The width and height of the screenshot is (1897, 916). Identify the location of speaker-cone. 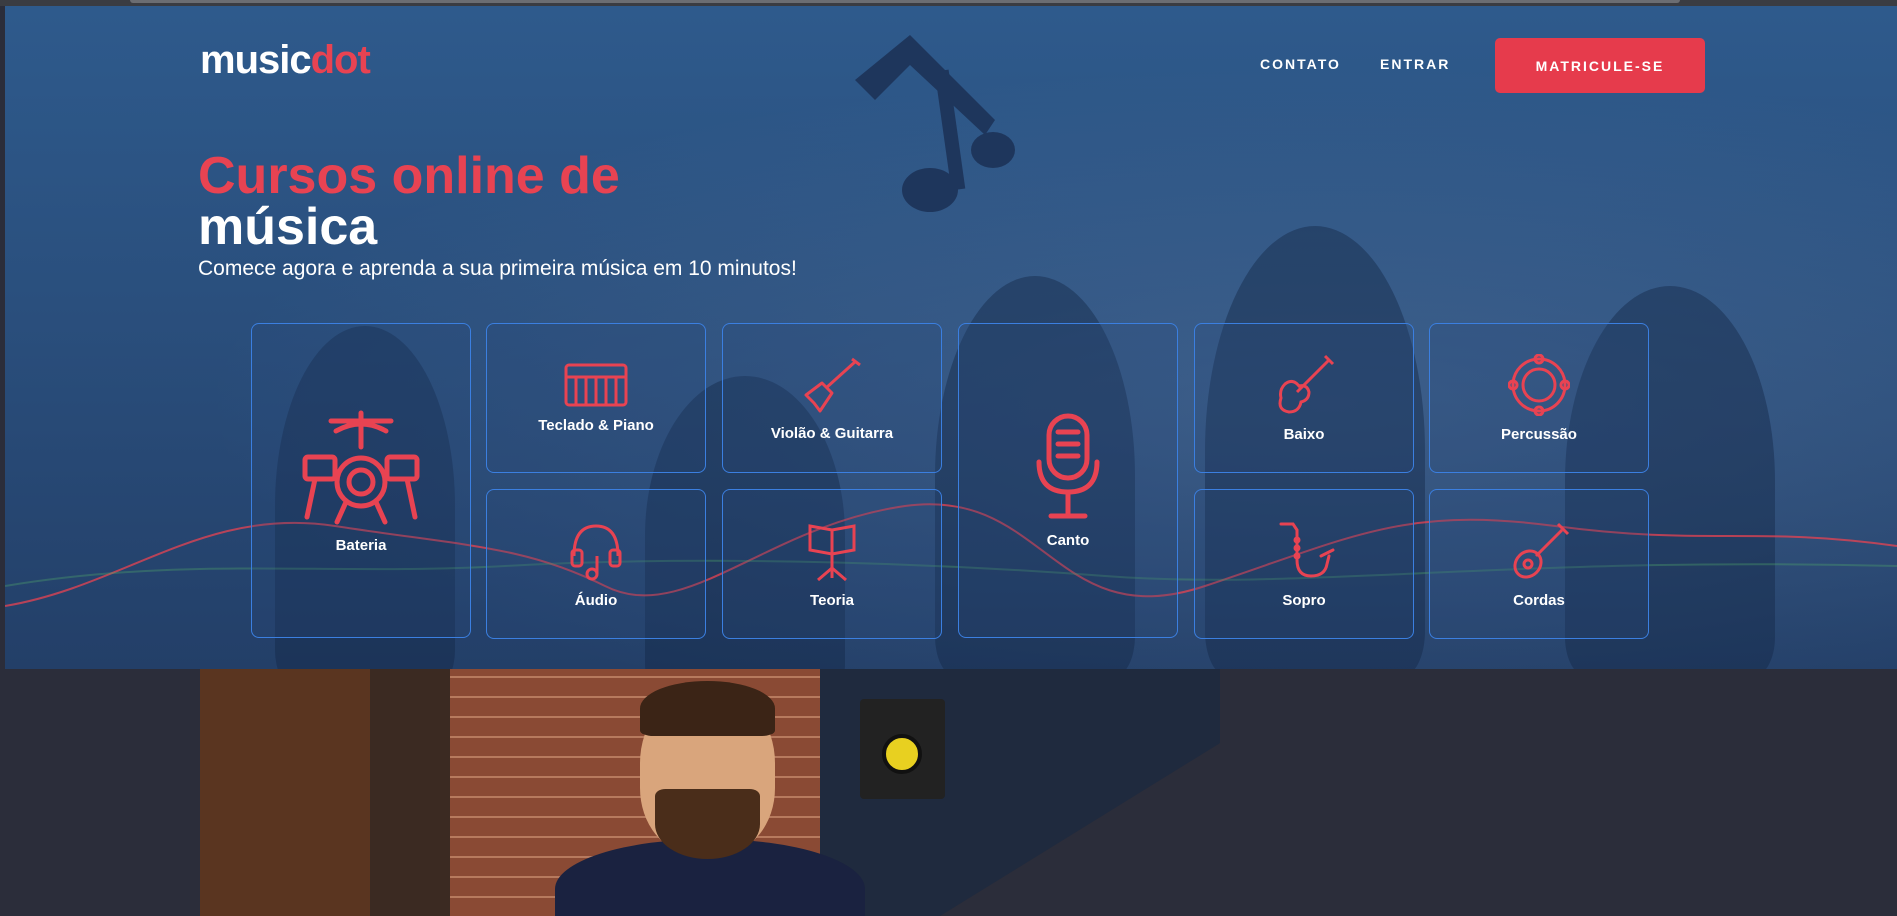
(902, 754).